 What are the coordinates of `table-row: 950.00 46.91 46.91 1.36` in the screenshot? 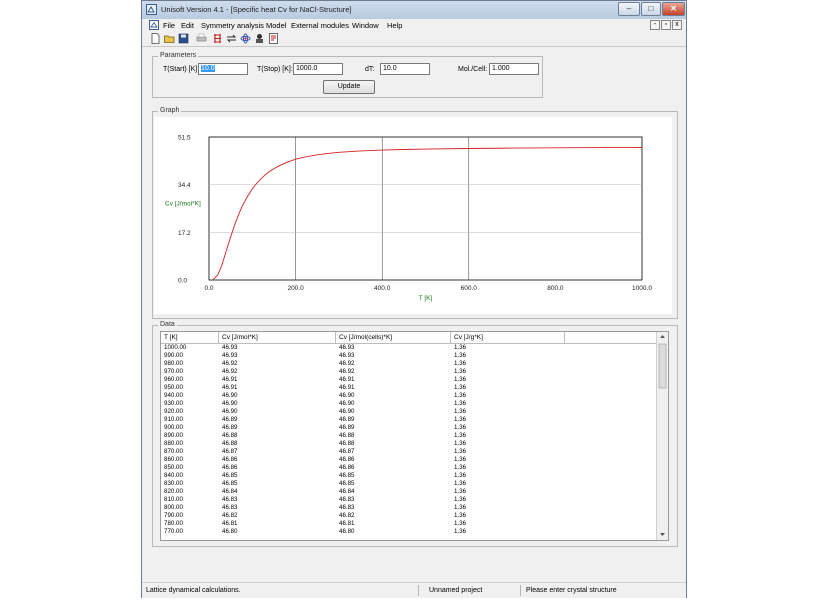 It's located at (409, 387).